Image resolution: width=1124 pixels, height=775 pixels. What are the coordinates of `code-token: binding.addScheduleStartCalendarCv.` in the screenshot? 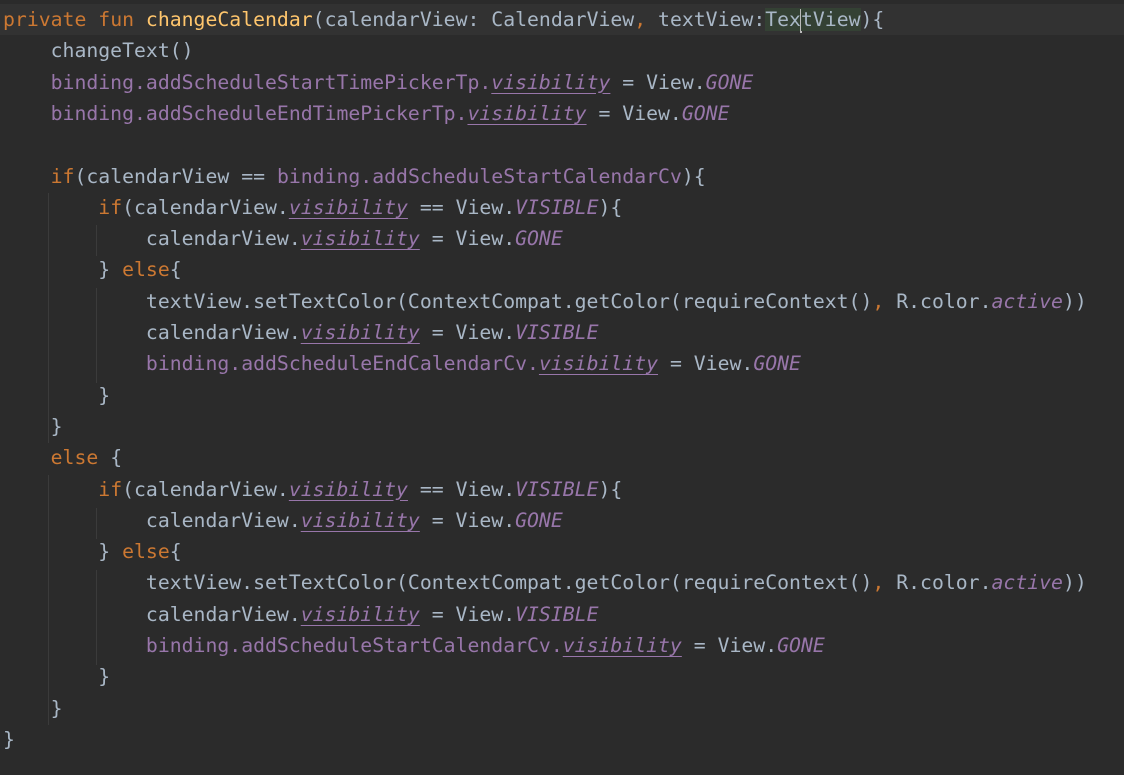 It's located at (354, 645).